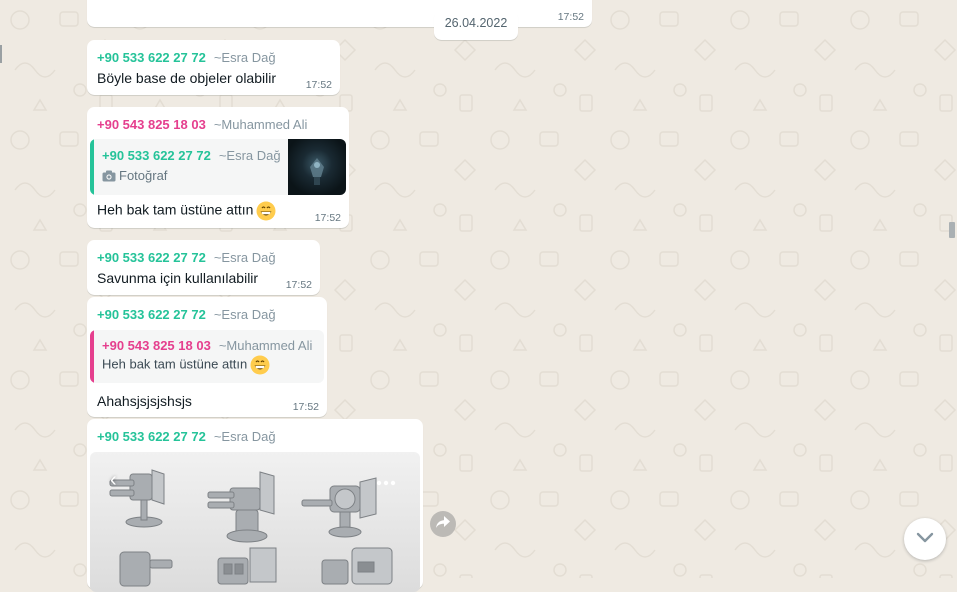 The image size is (957, 592). I want to click on scroll-to-bottom-button, so click(925, 539).